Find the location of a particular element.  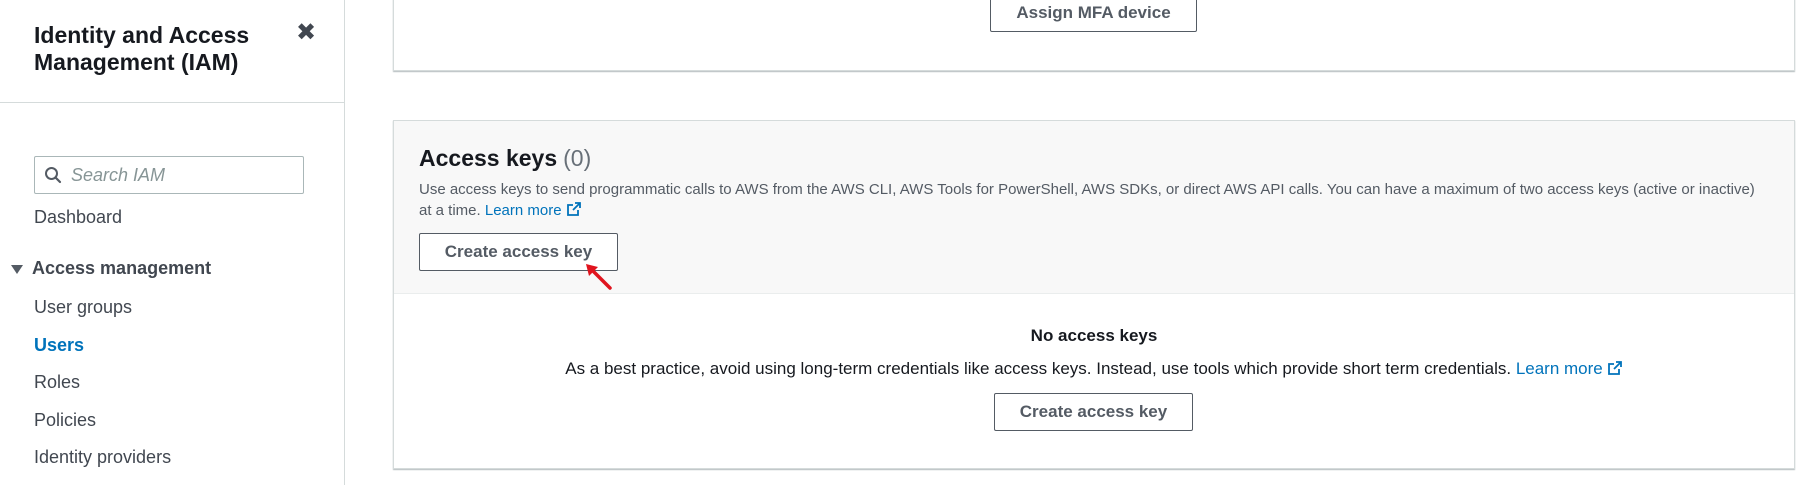

section-label: Access management is located at coordinates (122, 268).